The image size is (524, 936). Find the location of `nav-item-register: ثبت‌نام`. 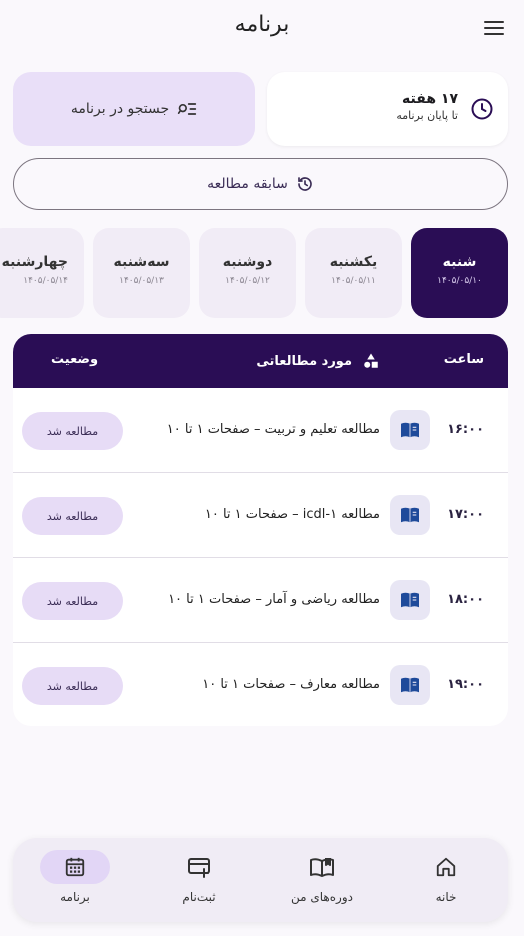

nav-item-register: ثبت‌نام is located at coordinates (199, 877).